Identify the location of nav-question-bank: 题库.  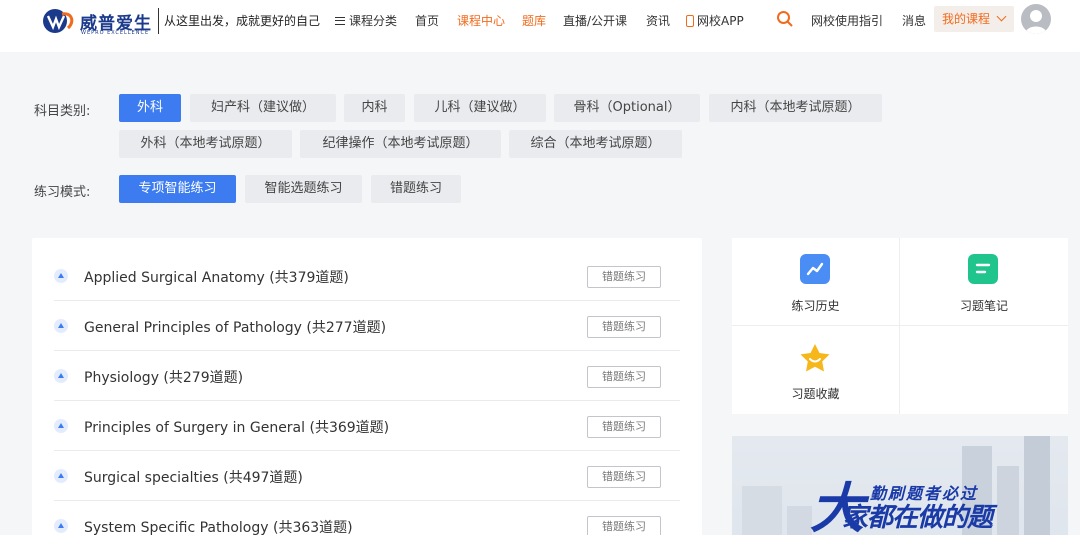
(534, 20).